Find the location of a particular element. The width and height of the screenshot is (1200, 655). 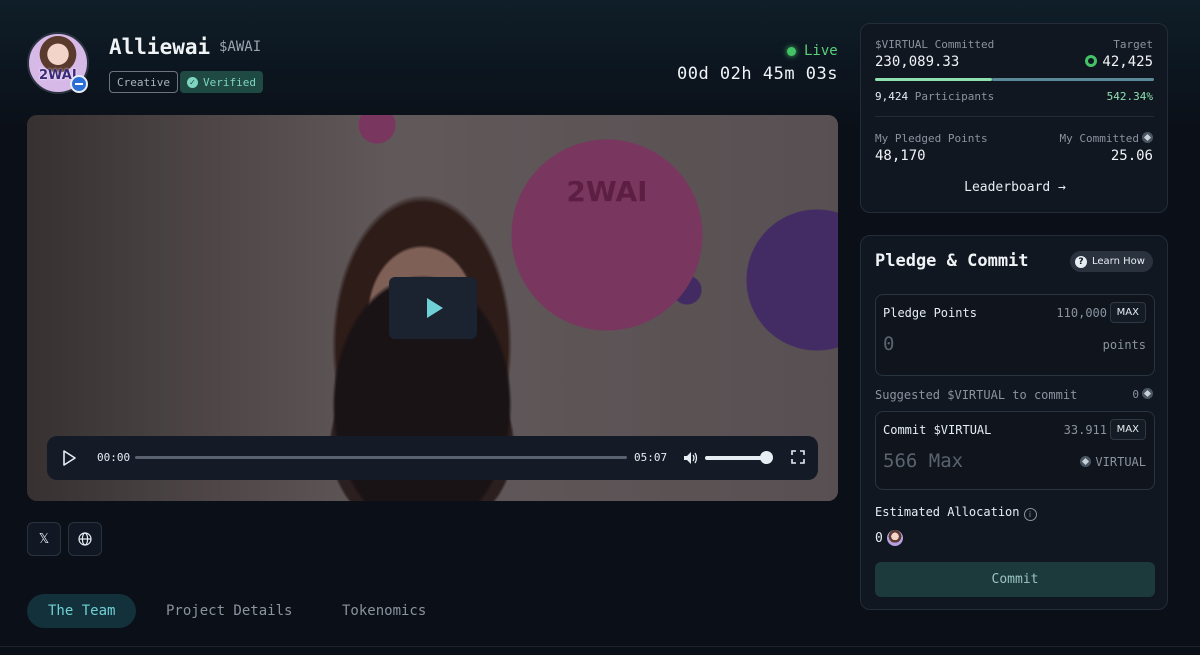

tag-creative: Creative is located at coordinates (143, 82).